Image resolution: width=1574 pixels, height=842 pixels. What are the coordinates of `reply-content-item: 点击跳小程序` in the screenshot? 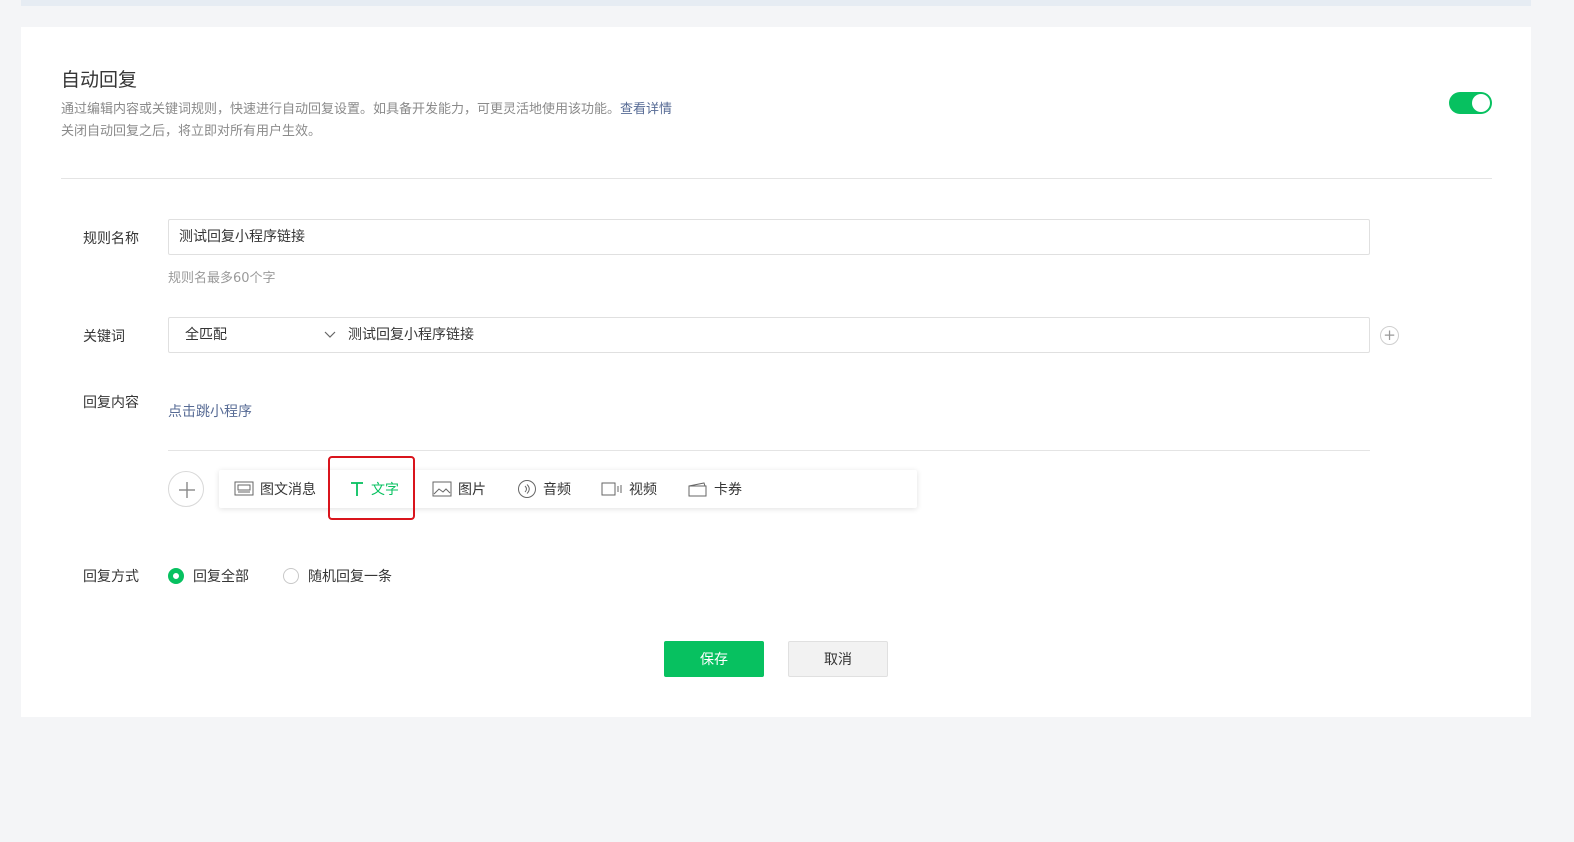 It's located at (210, 411).